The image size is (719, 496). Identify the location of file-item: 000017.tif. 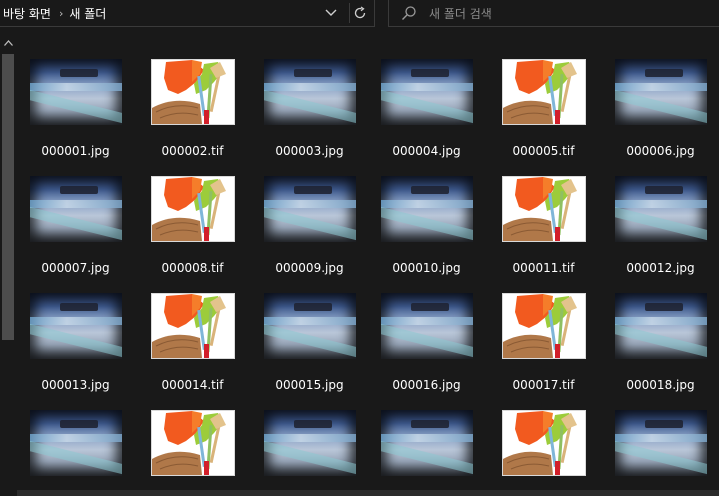
(543, 340).